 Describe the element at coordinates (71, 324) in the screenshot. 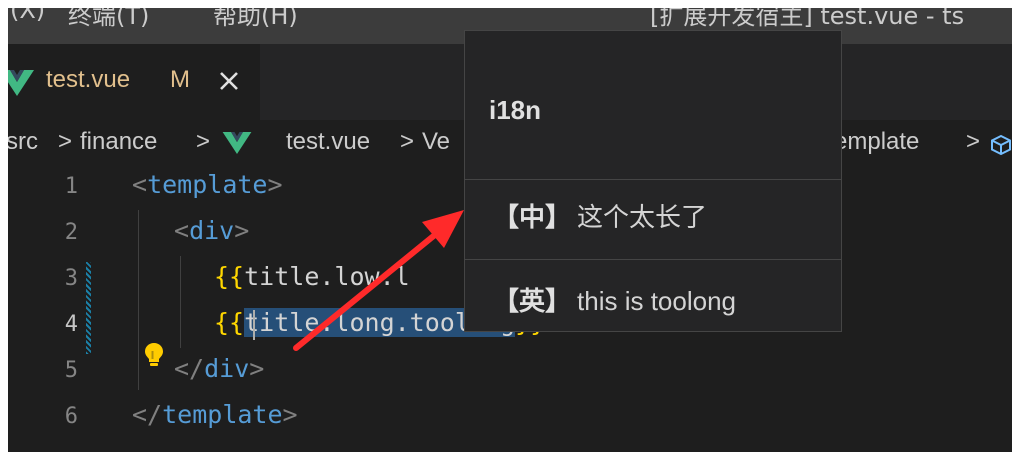

I see `line-number-active: 4` at that location.